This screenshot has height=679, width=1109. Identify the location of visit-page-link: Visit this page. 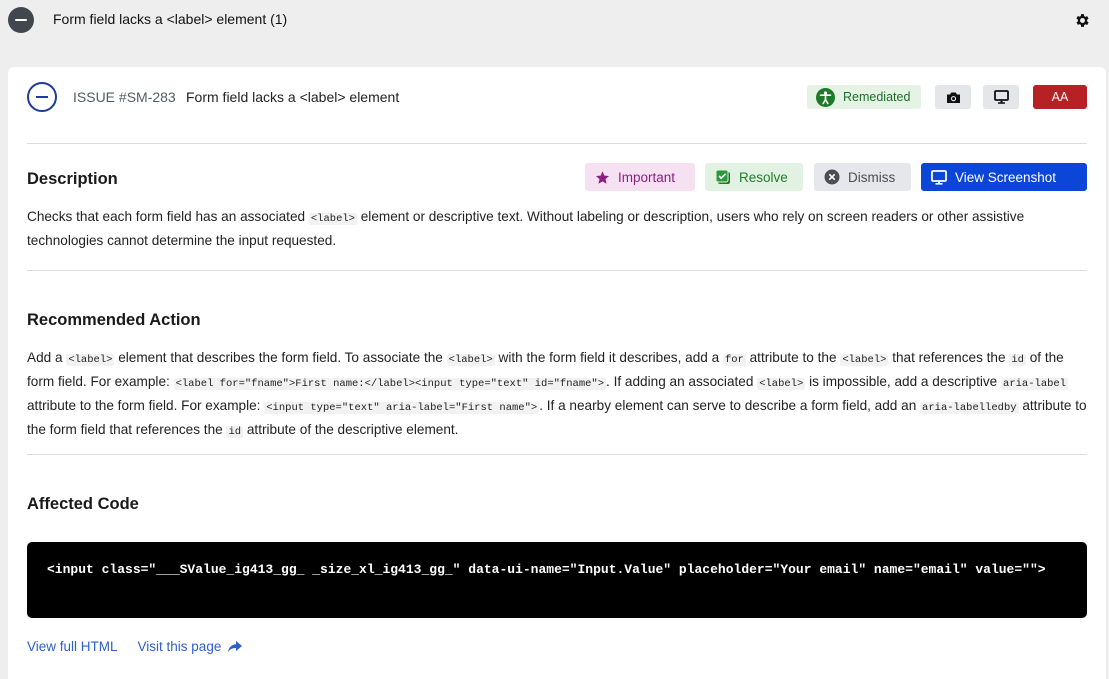
(190, 646).